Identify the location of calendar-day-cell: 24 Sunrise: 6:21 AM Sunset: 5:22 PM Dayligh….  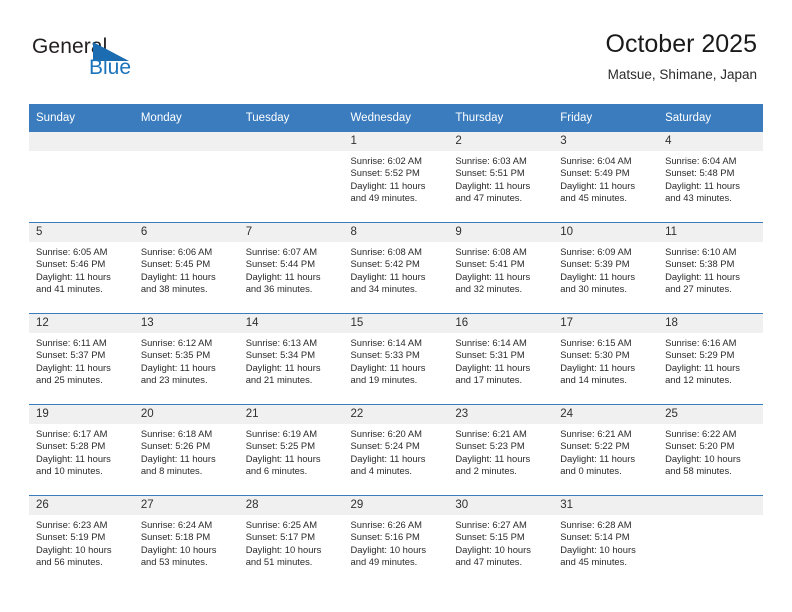
(606, 450).